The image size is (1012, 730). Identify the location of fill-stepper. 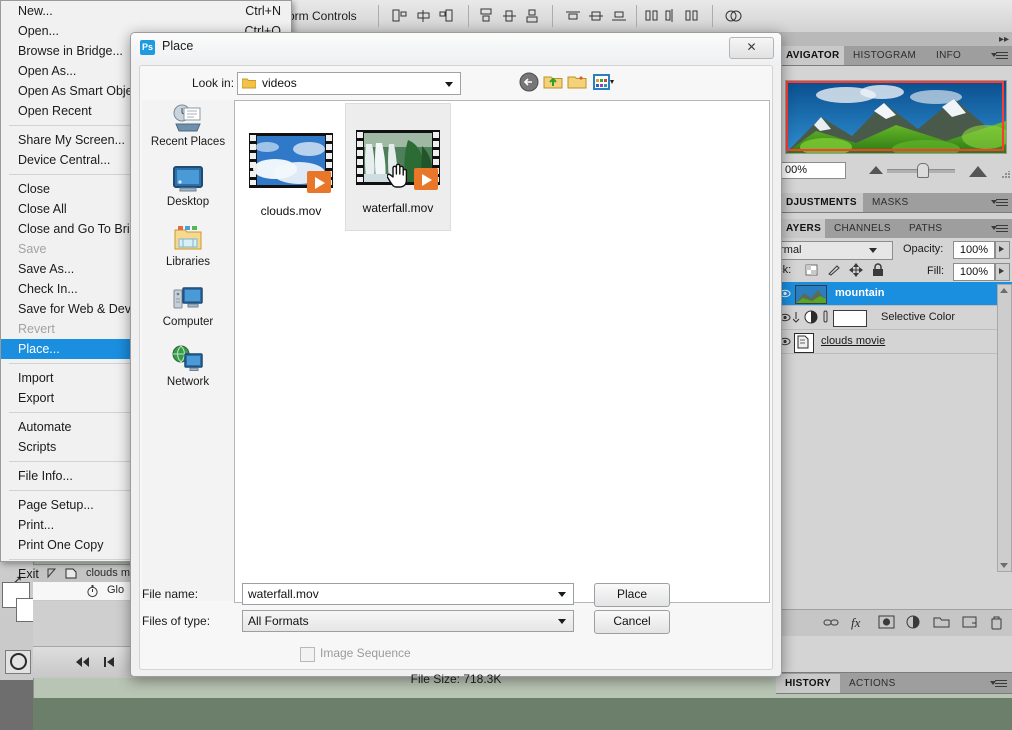
(1002, 272).